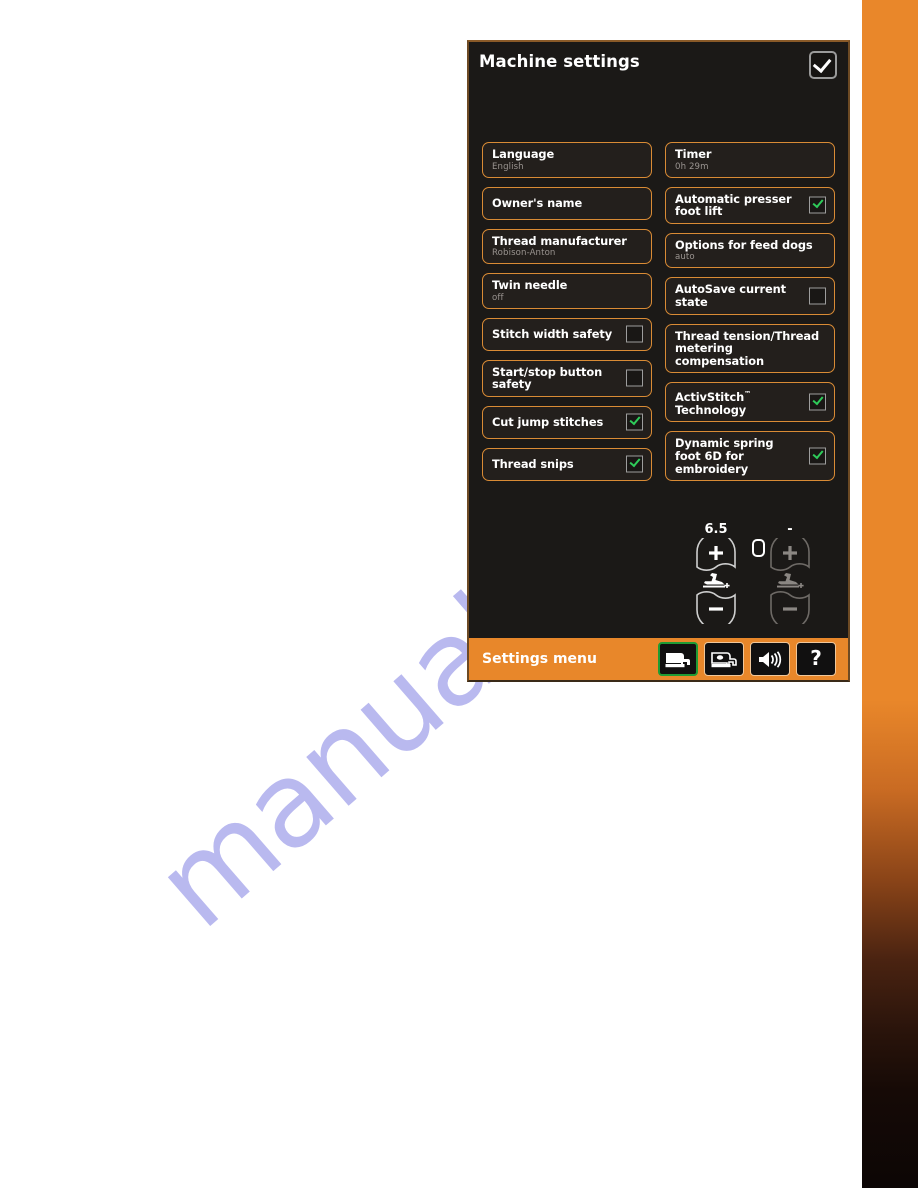 The width and height of the screenshot is (918, 1188). What do you see at coordinates (559, 61) in the screenshot?
I see `page-title: Machine settings` at bounding box center [559, 61].